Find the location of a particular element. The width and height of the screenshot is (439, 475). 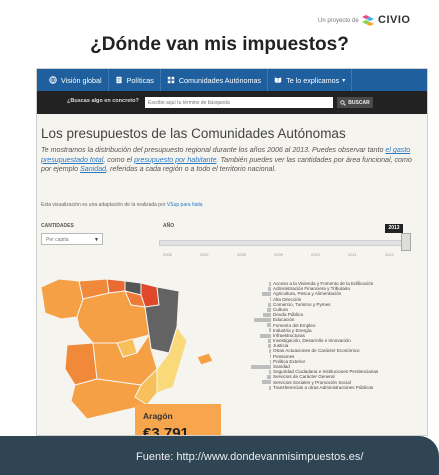

year-tick: 2006 is located at coordinates (167, 254).